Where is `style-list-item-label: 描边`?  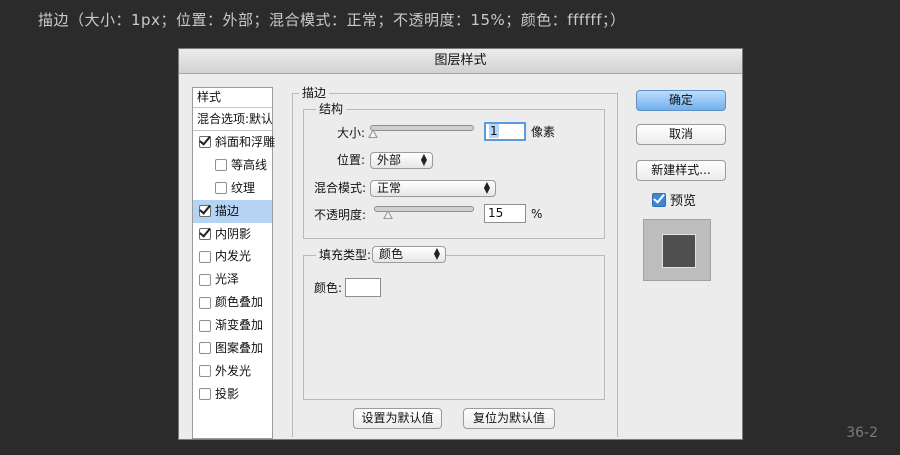
style-list-item-label: 描边 is located at coordinates (227, 210).